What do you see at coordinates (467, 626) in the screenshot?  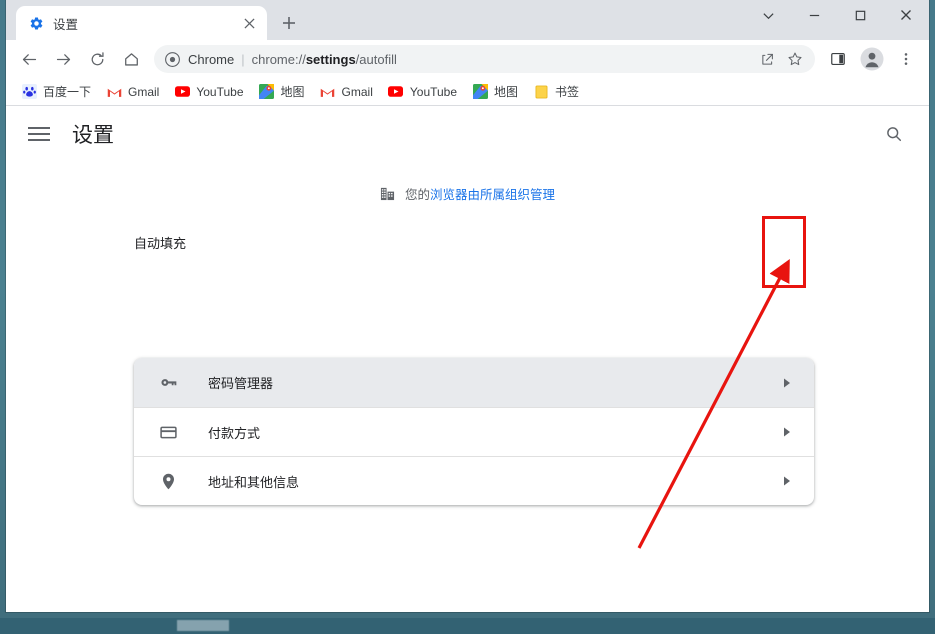 I see `taskbar` at bounding box center [467, 626].